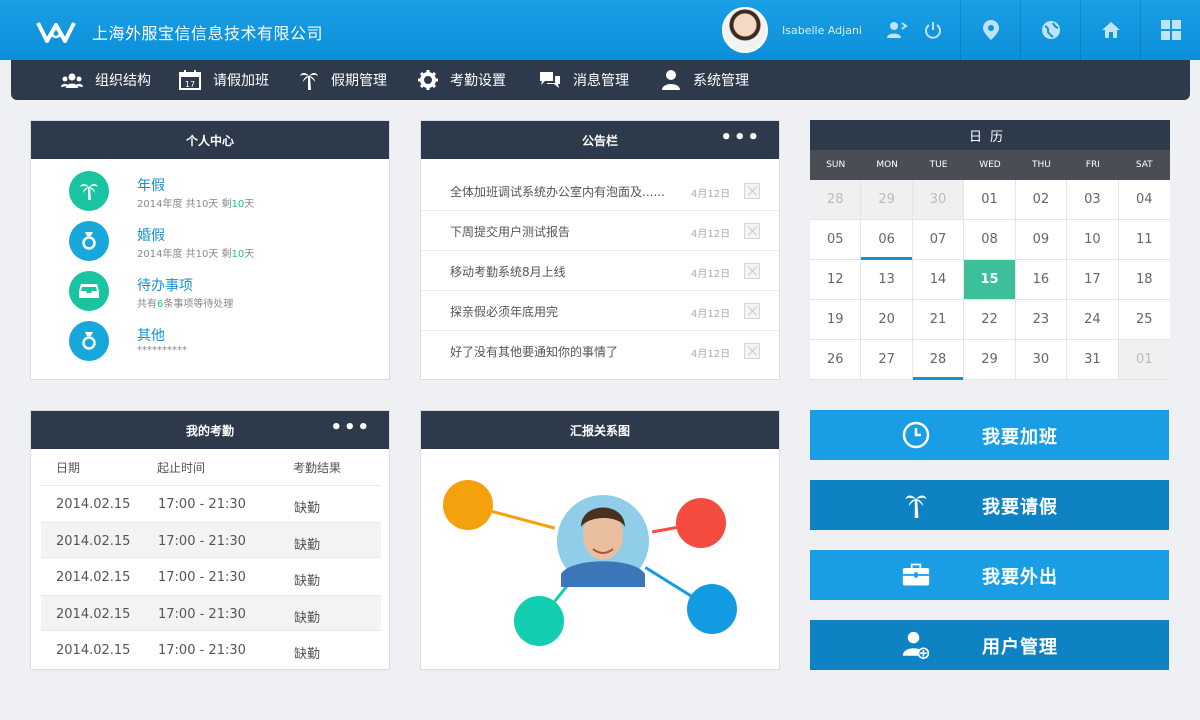 The image size is (1200, 720). Describe the element at coordinates (241, 81) in the screenshot. I see `nav-label: 请假加班` at that location.